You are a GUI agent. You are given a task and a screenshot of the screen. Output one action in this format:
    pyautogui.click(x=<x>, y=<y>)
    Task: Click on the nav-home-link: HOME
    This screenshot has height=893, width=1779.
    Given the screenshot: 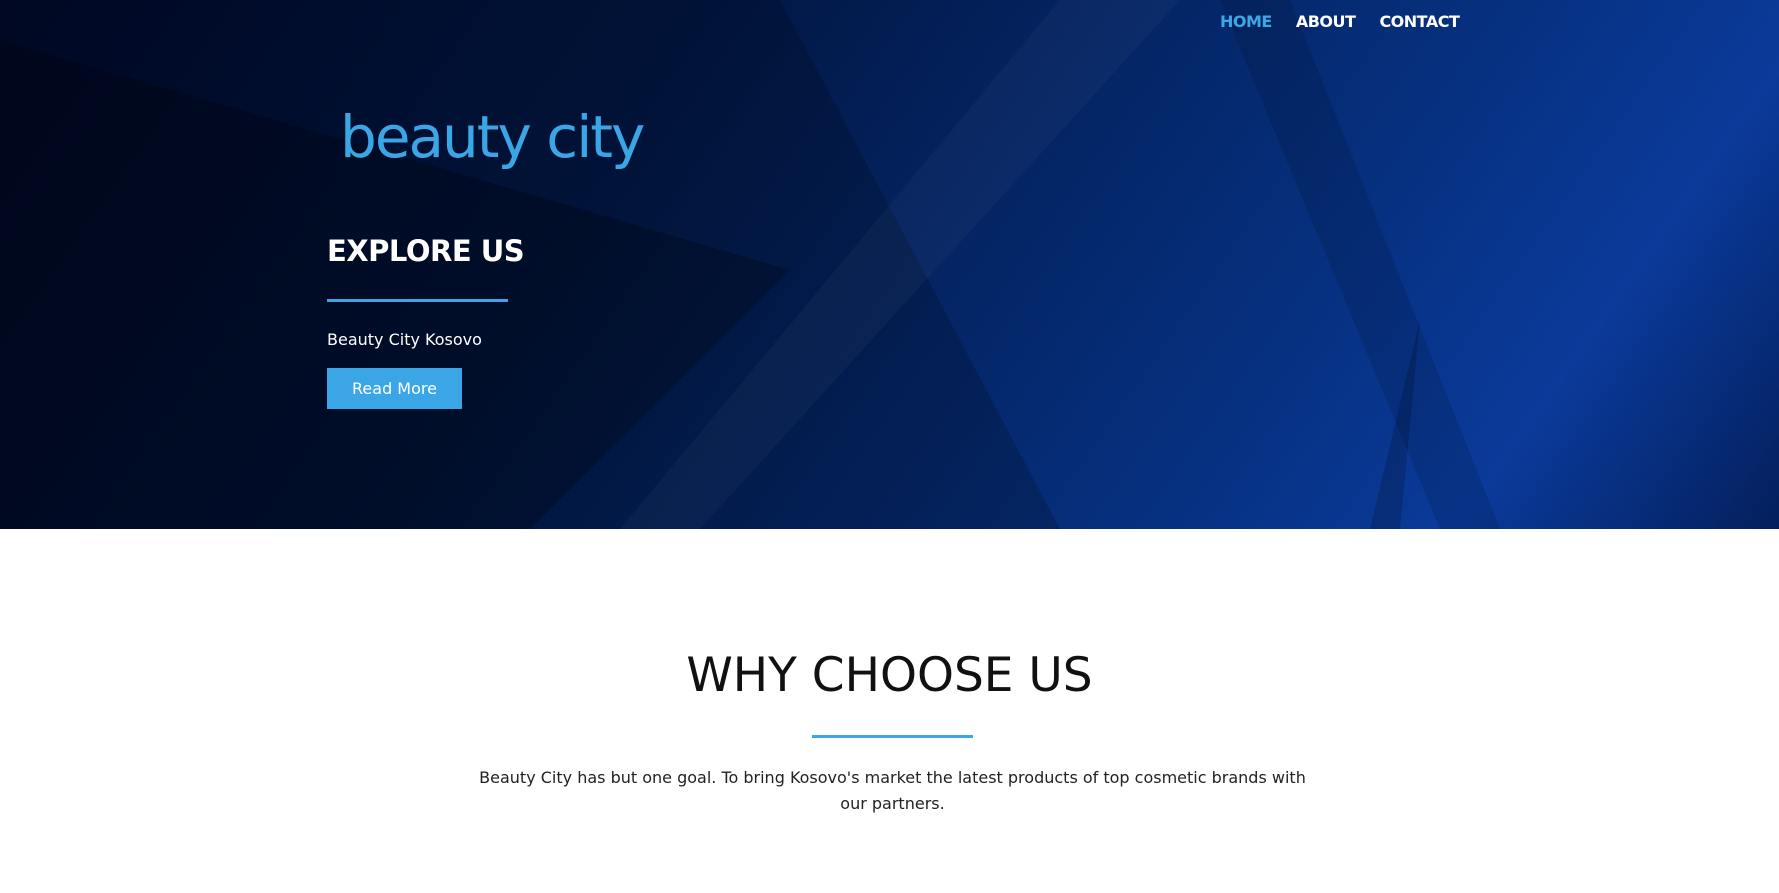 What is the action you would take?
    pyautogui.click(x=1246, y=21)
    